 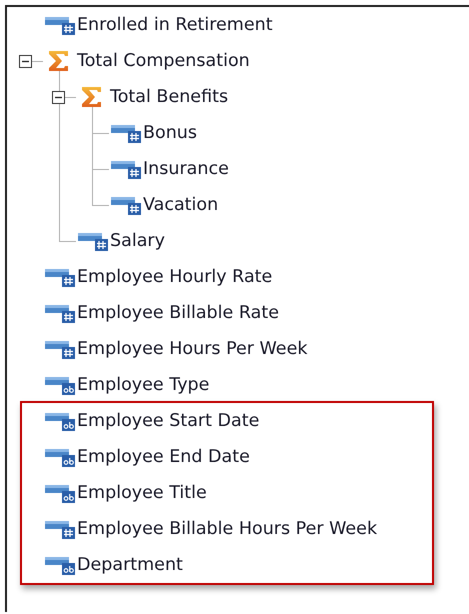 I want to click on tree-item-label: Employee Hourly Rate, so click(x=174, y=277).